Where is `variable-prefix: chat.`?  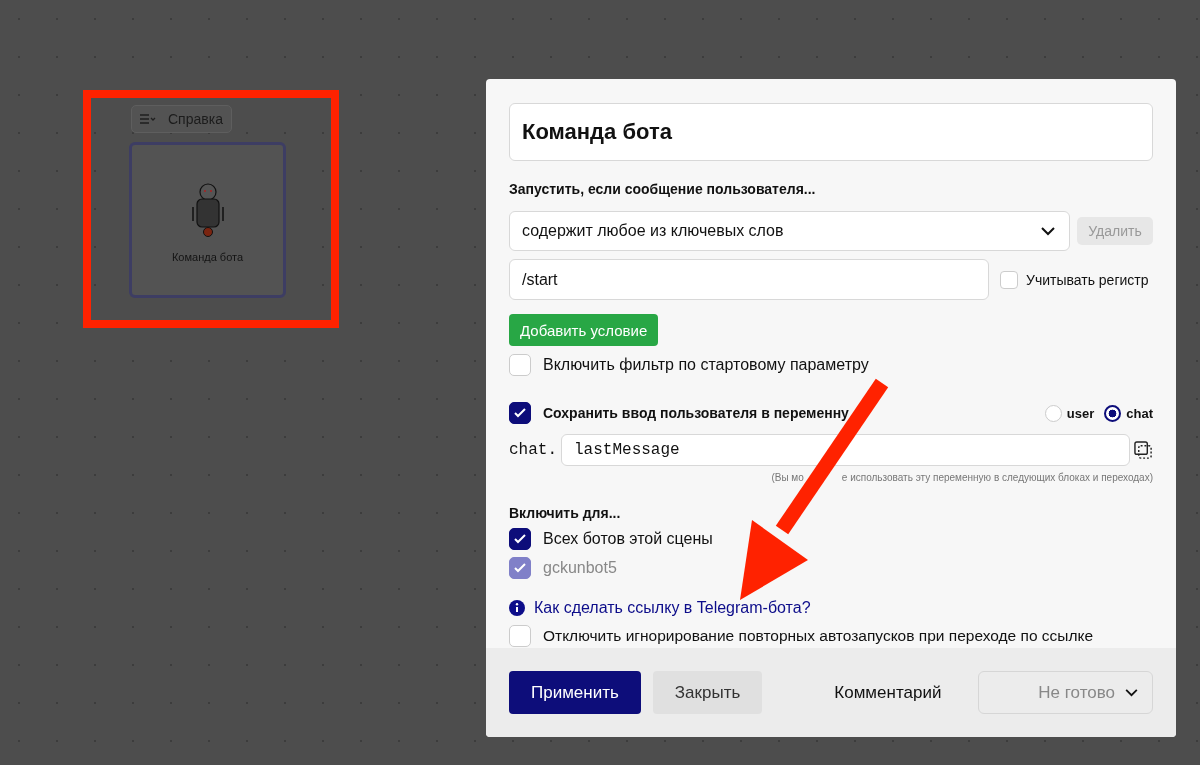 variable-prefix: chat. is located at coordinates (533, 450).